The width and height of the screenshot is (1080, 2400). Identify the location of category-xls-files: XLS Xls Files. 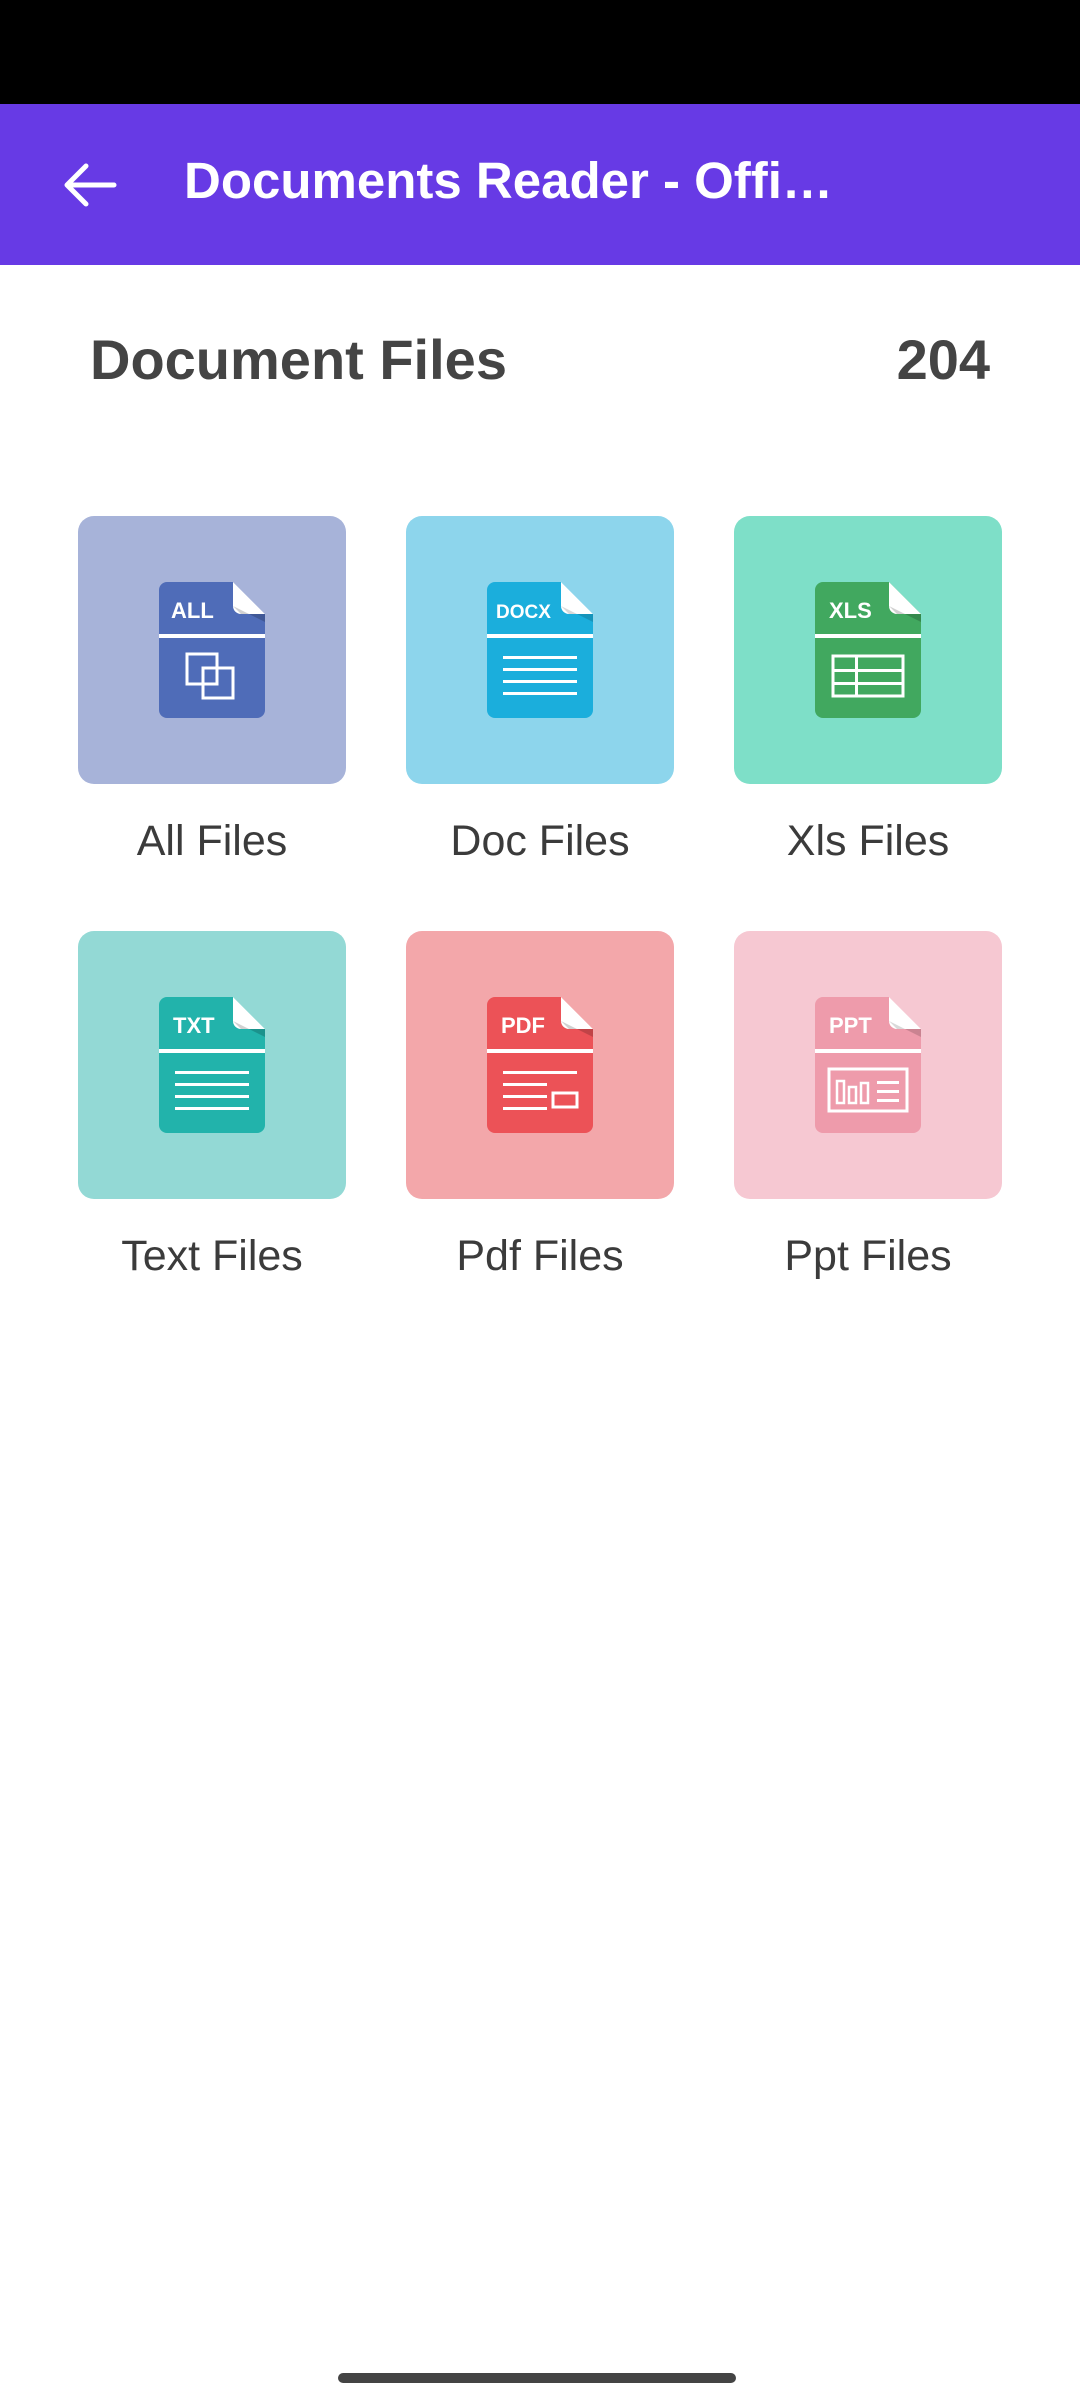
(868, 690).